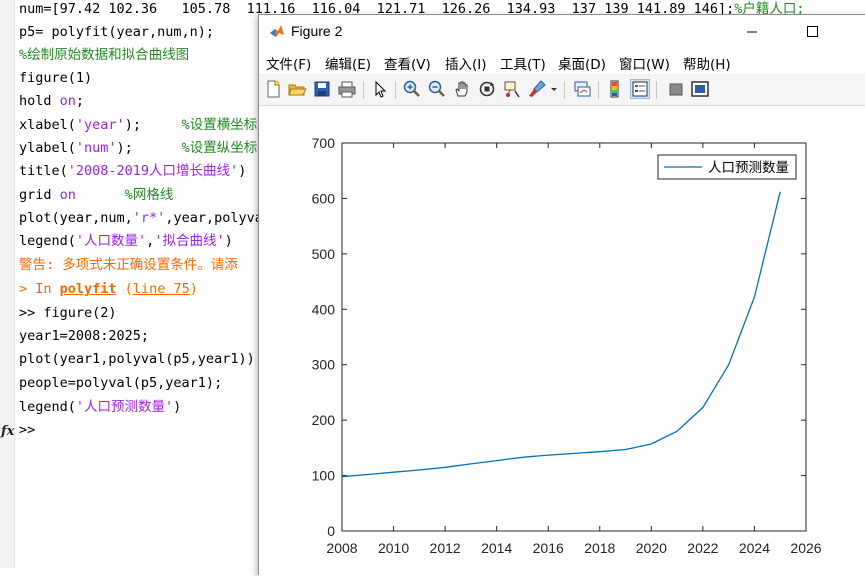  What do you see at coordinates (341, 548) in the screenshot?
I see `x-tick-label: 2008` at bounding box center [341, 548].